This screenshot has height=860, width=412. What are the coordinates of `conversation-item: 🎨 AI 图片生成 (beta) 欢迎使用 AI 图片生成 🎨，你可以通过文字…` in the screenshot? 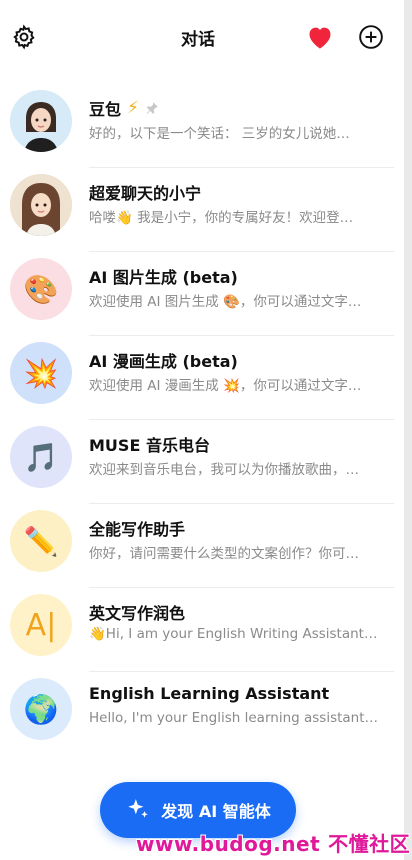 It's located at (202, 294).